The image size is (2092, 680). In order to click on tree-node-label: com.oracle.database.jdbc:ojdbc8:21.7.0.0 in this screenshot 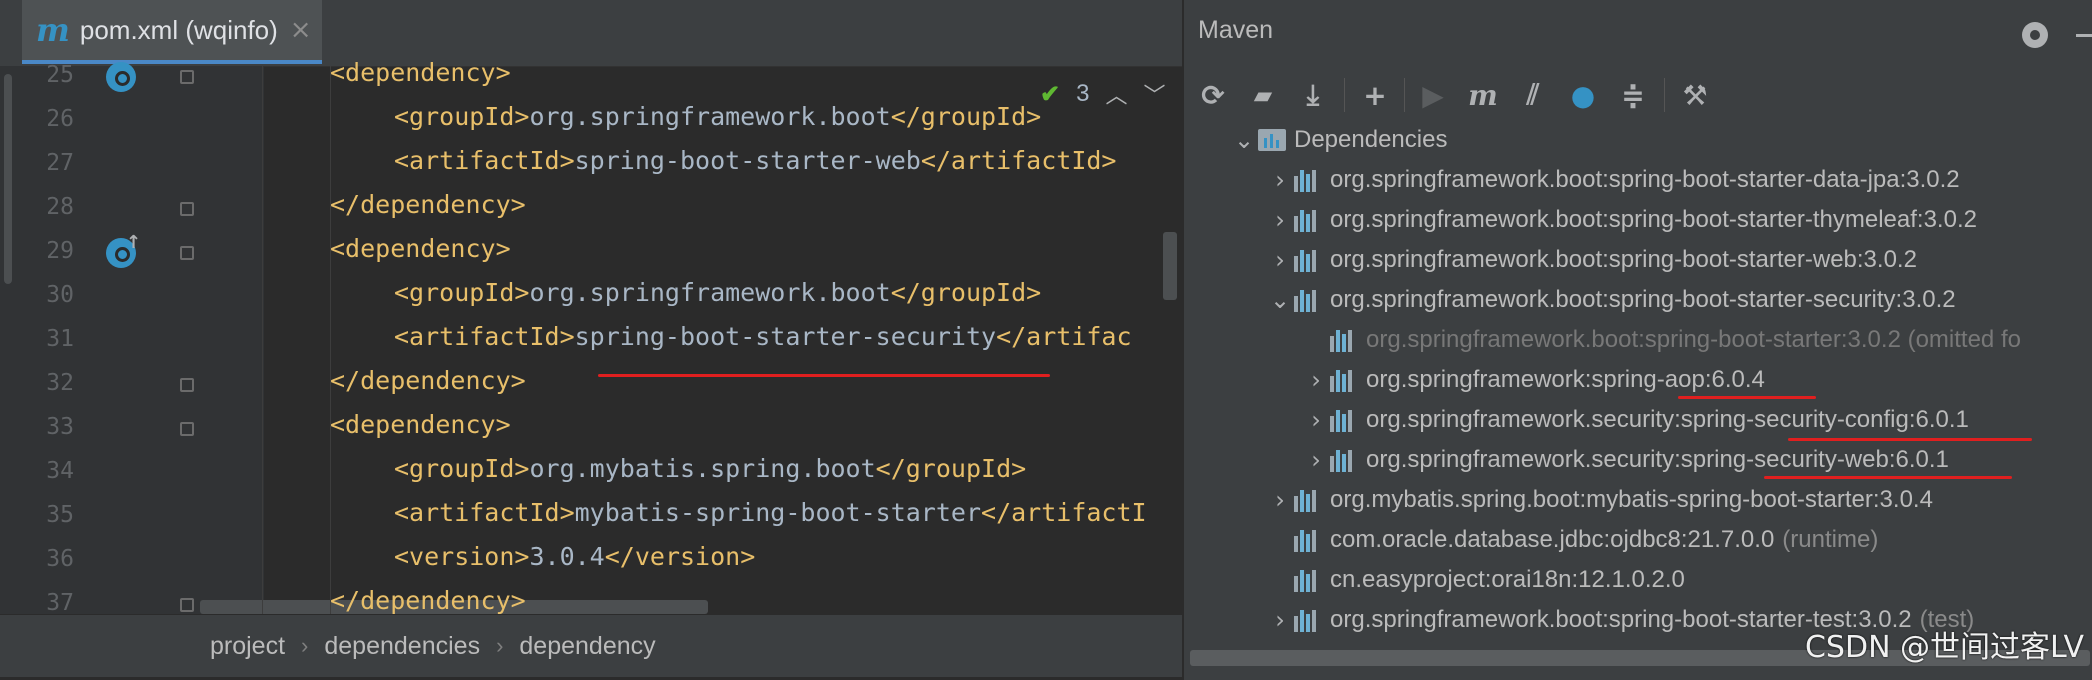, I will do `click(1552, 539)`.